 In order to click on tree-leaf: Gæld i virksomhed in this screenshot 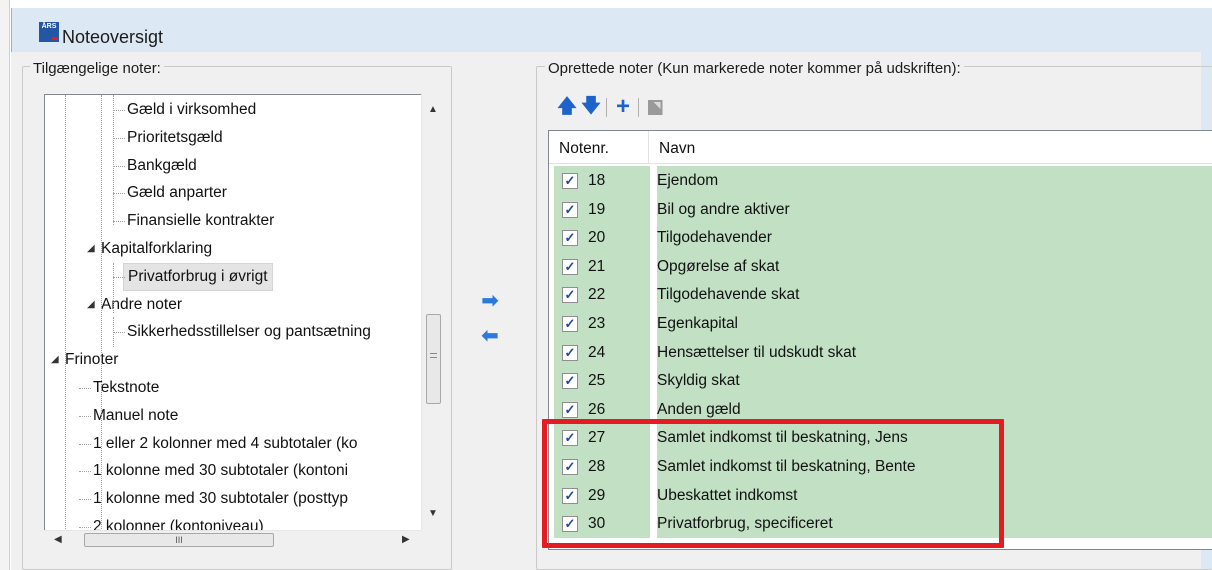, I will do `click(191, 109)`.